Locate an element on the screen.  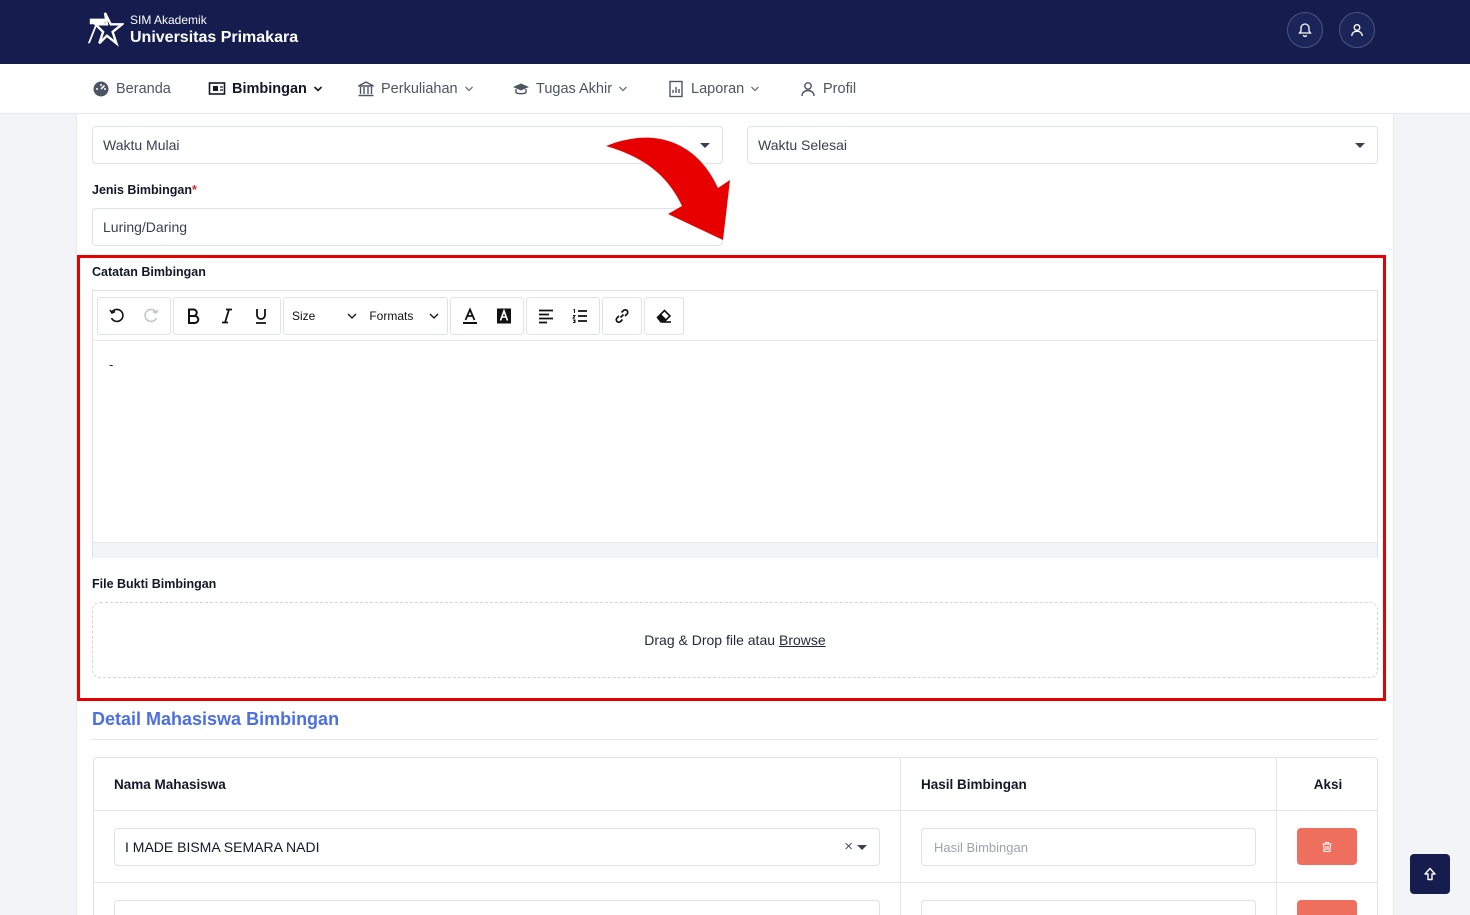
label-text: Jenis Bimbingan is located at coordinates (142, 190).